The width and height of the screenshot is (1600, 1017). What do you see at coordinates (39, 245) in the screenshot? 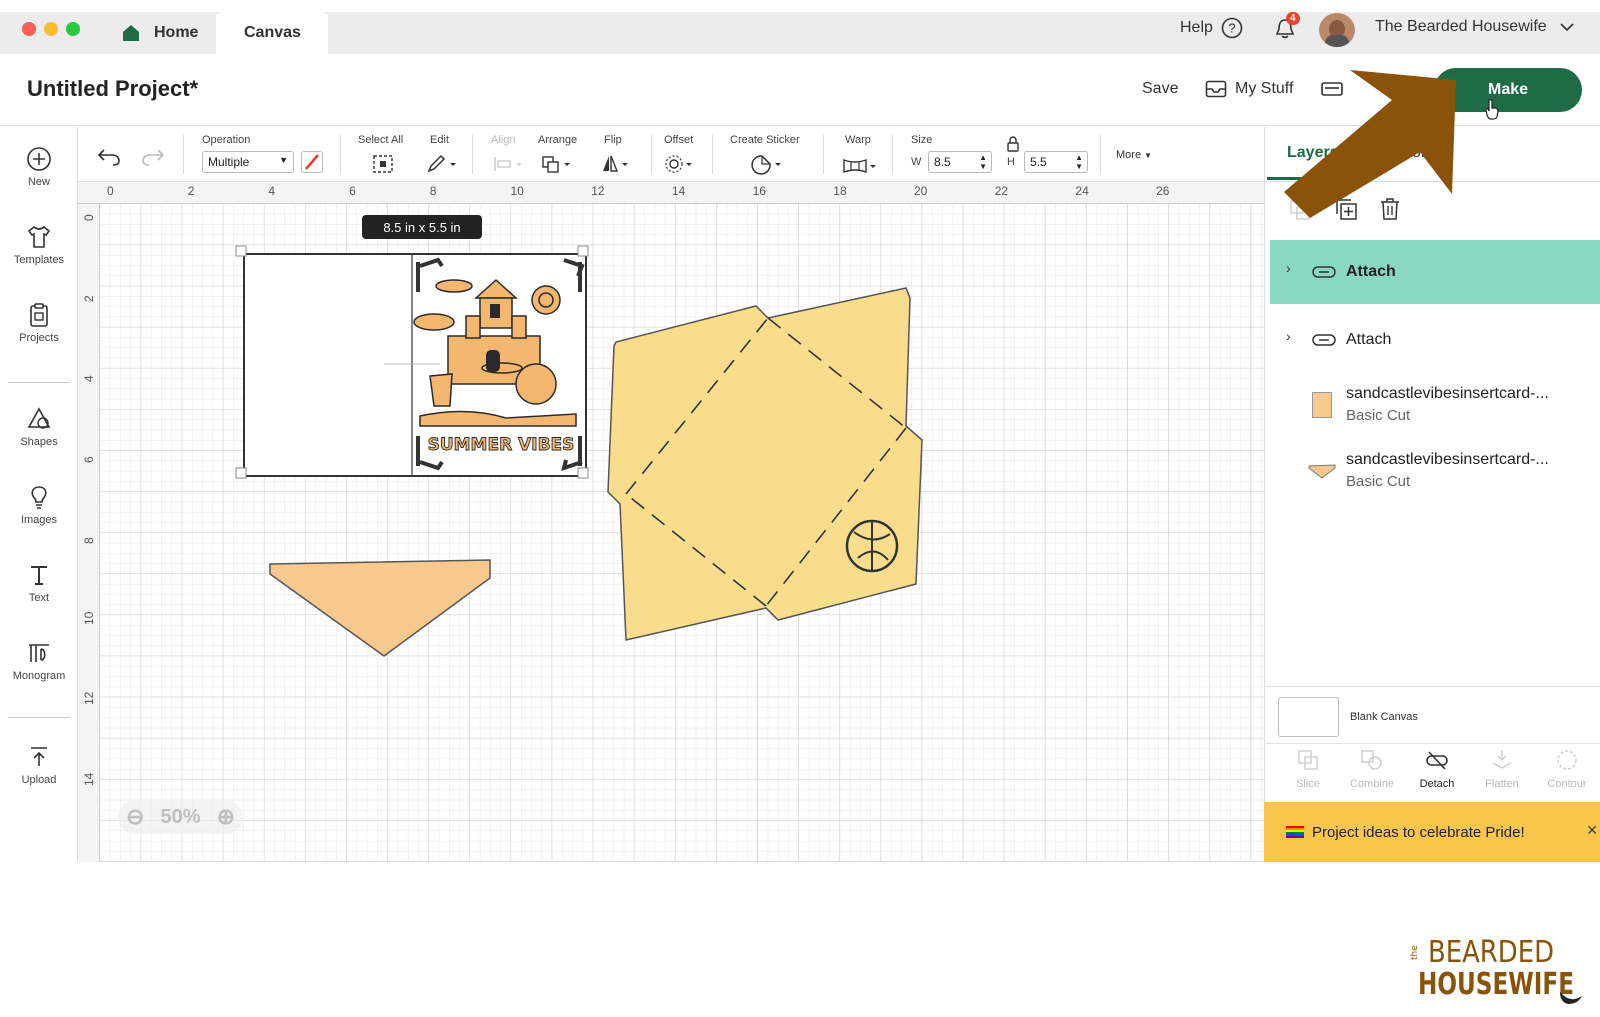
I see `sidebar-item-templates: Templates` at bounding box center [39, 245].